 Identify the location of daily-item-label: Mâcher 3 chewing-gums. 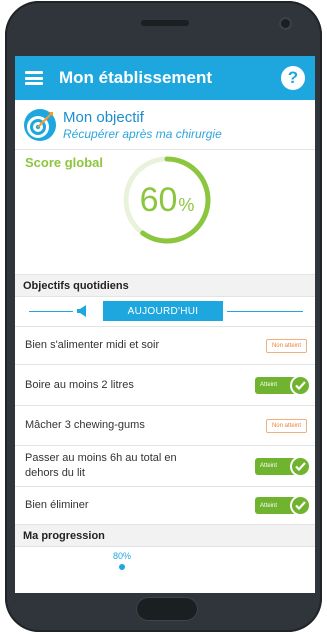
(85, 425).